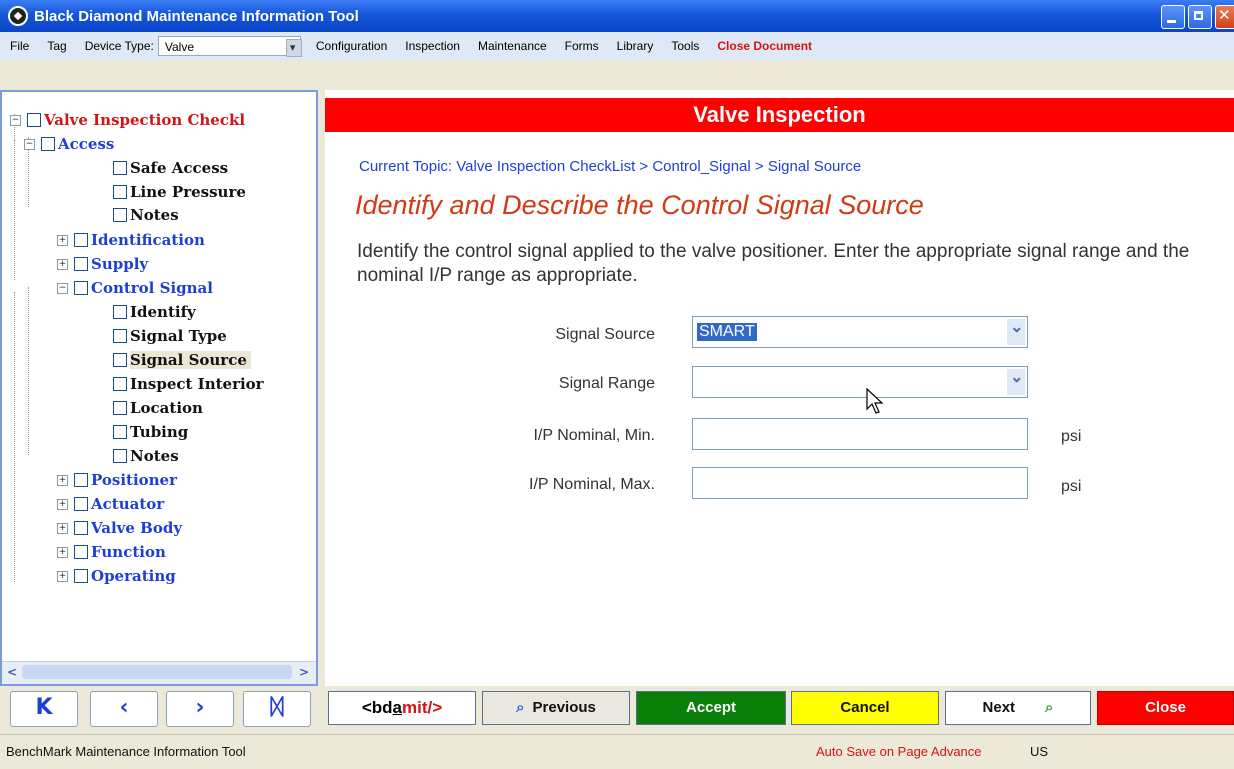 This screenshot has height=769, width=1234. What do you see at coordinates (111, 552) in the screenshot?
I see `tree-item-function: + Function` at bounding box center [111, 552].